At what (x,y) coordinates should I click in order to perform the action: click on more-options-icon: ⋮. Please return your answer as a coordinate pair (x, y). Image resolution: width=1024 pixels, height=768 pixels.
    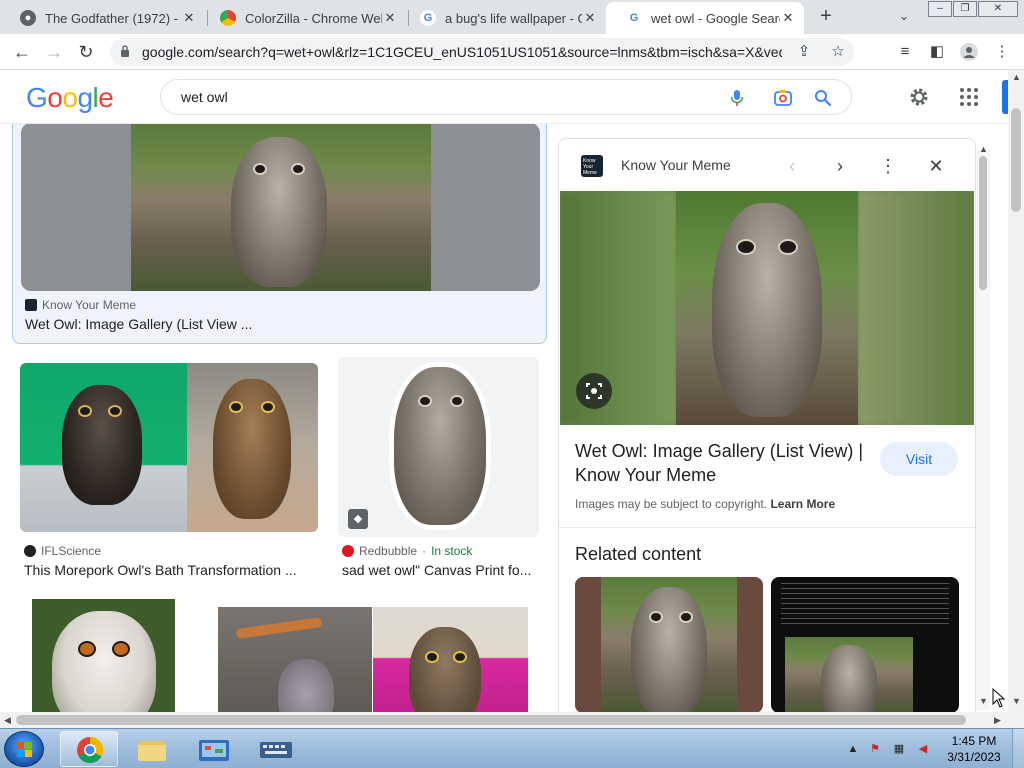
    Looking at the image, I should click on (888, 166).